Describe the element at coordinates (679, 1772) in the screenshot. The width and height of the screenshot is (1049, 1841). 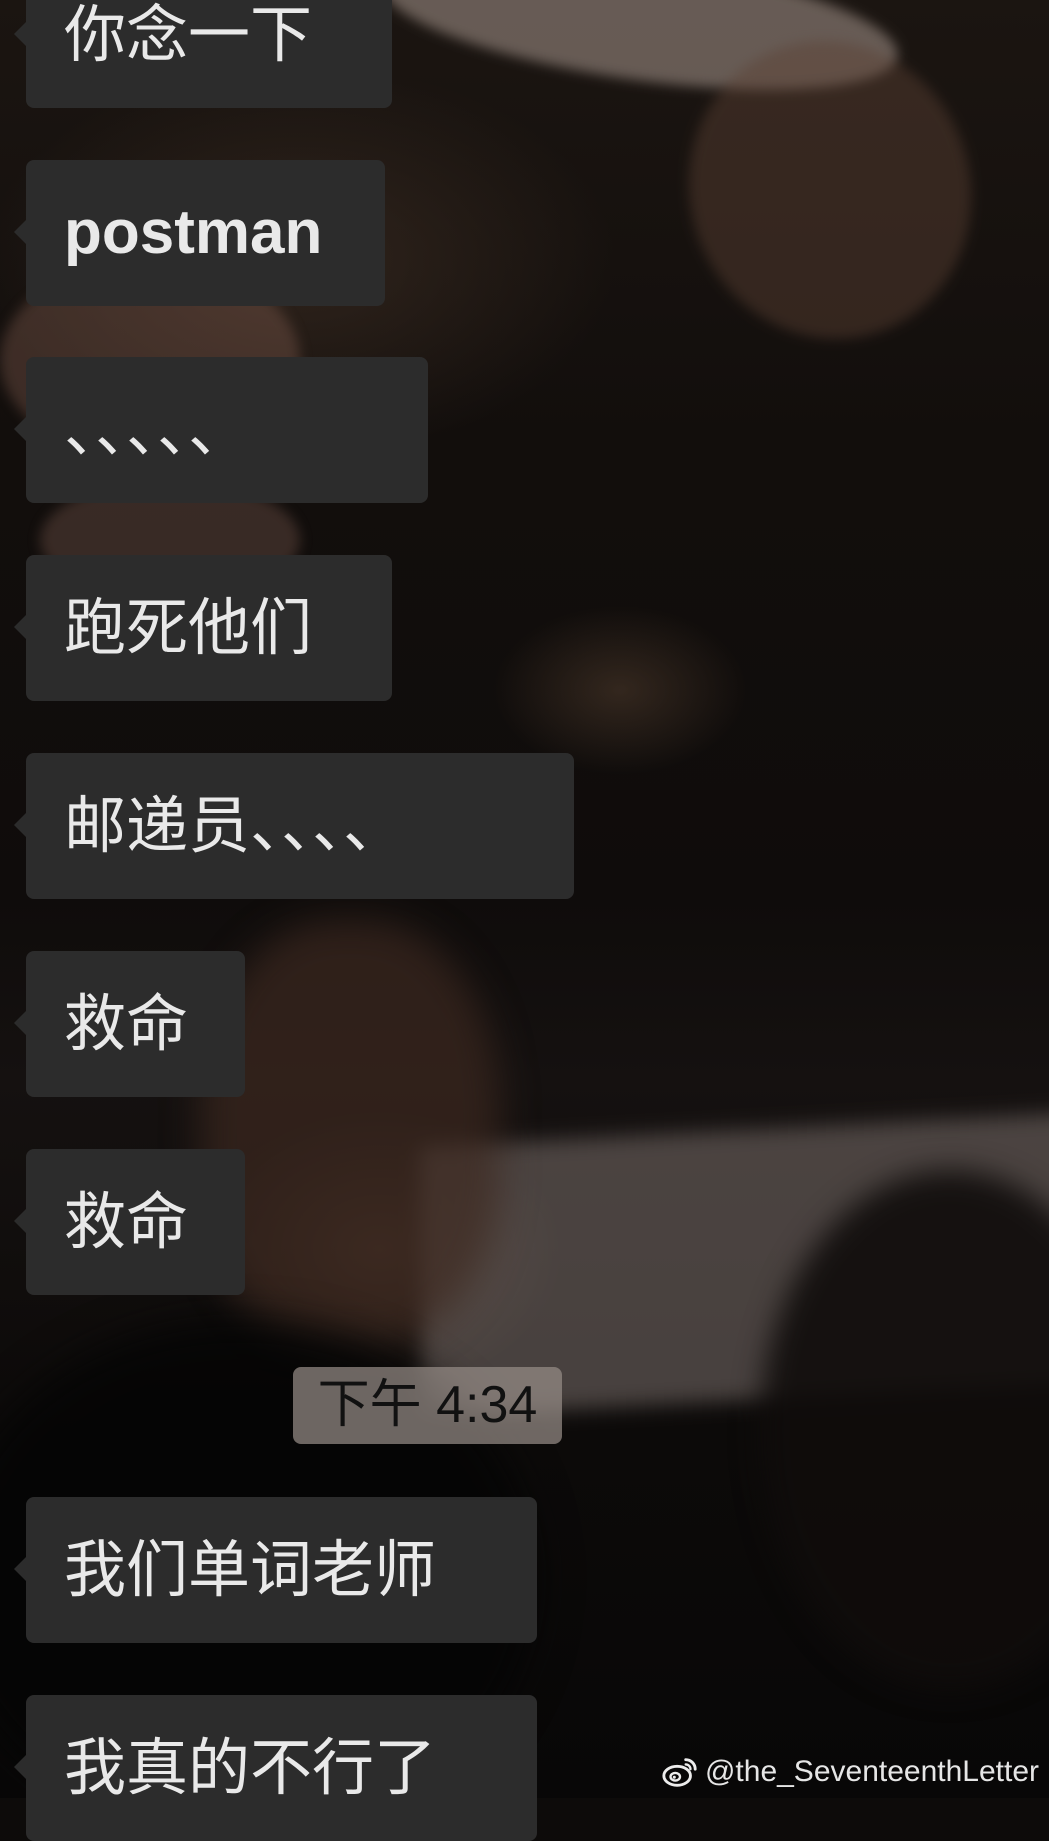
I see `weibo-icon` at that location.